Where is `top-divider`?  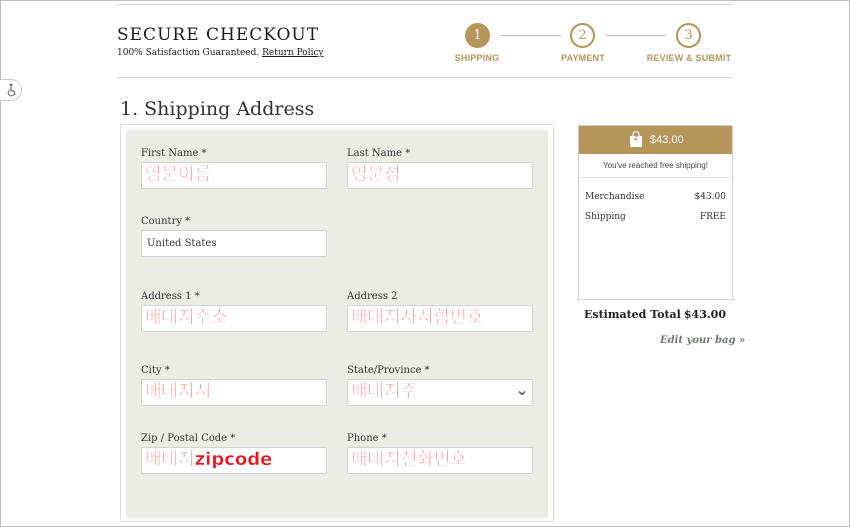
top-divider is located at coordinates (425, 4).